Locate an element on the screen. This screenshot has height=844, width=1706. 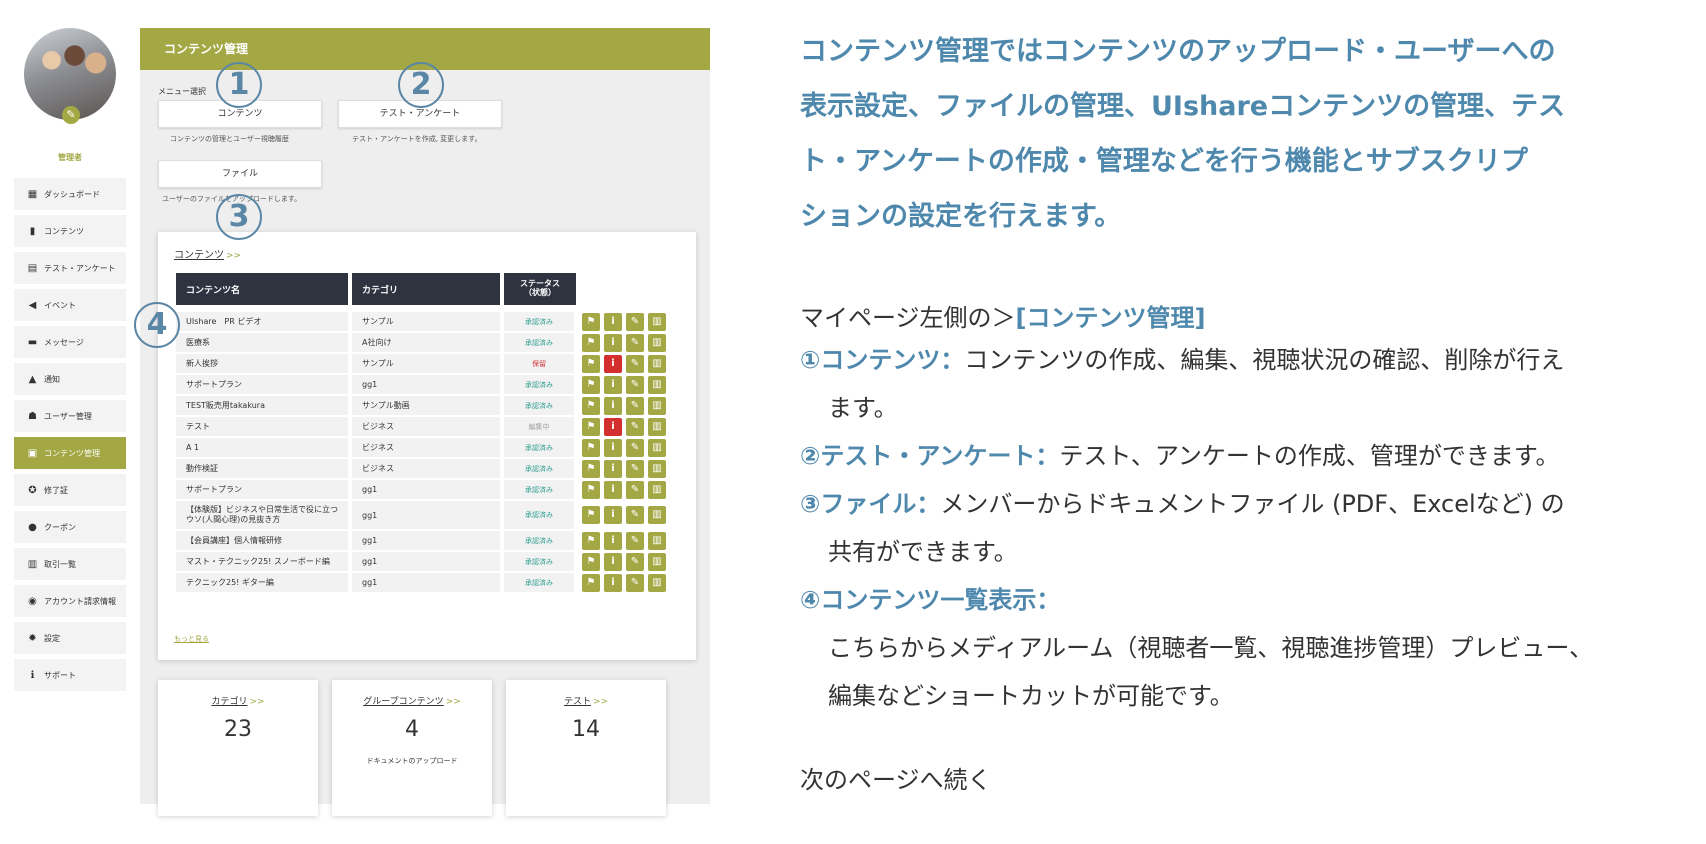
table-row: 動作検証 ビジネス 承認済み ⚑ i ✎ ▥ is located at coordinates (431, 468).